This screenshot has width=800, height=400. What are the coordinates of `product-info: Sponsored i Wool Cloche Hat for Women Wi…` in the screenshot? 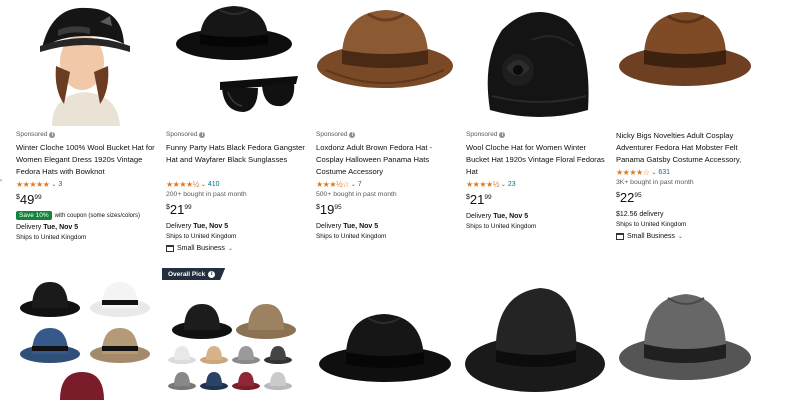 It's located at (536, 180).